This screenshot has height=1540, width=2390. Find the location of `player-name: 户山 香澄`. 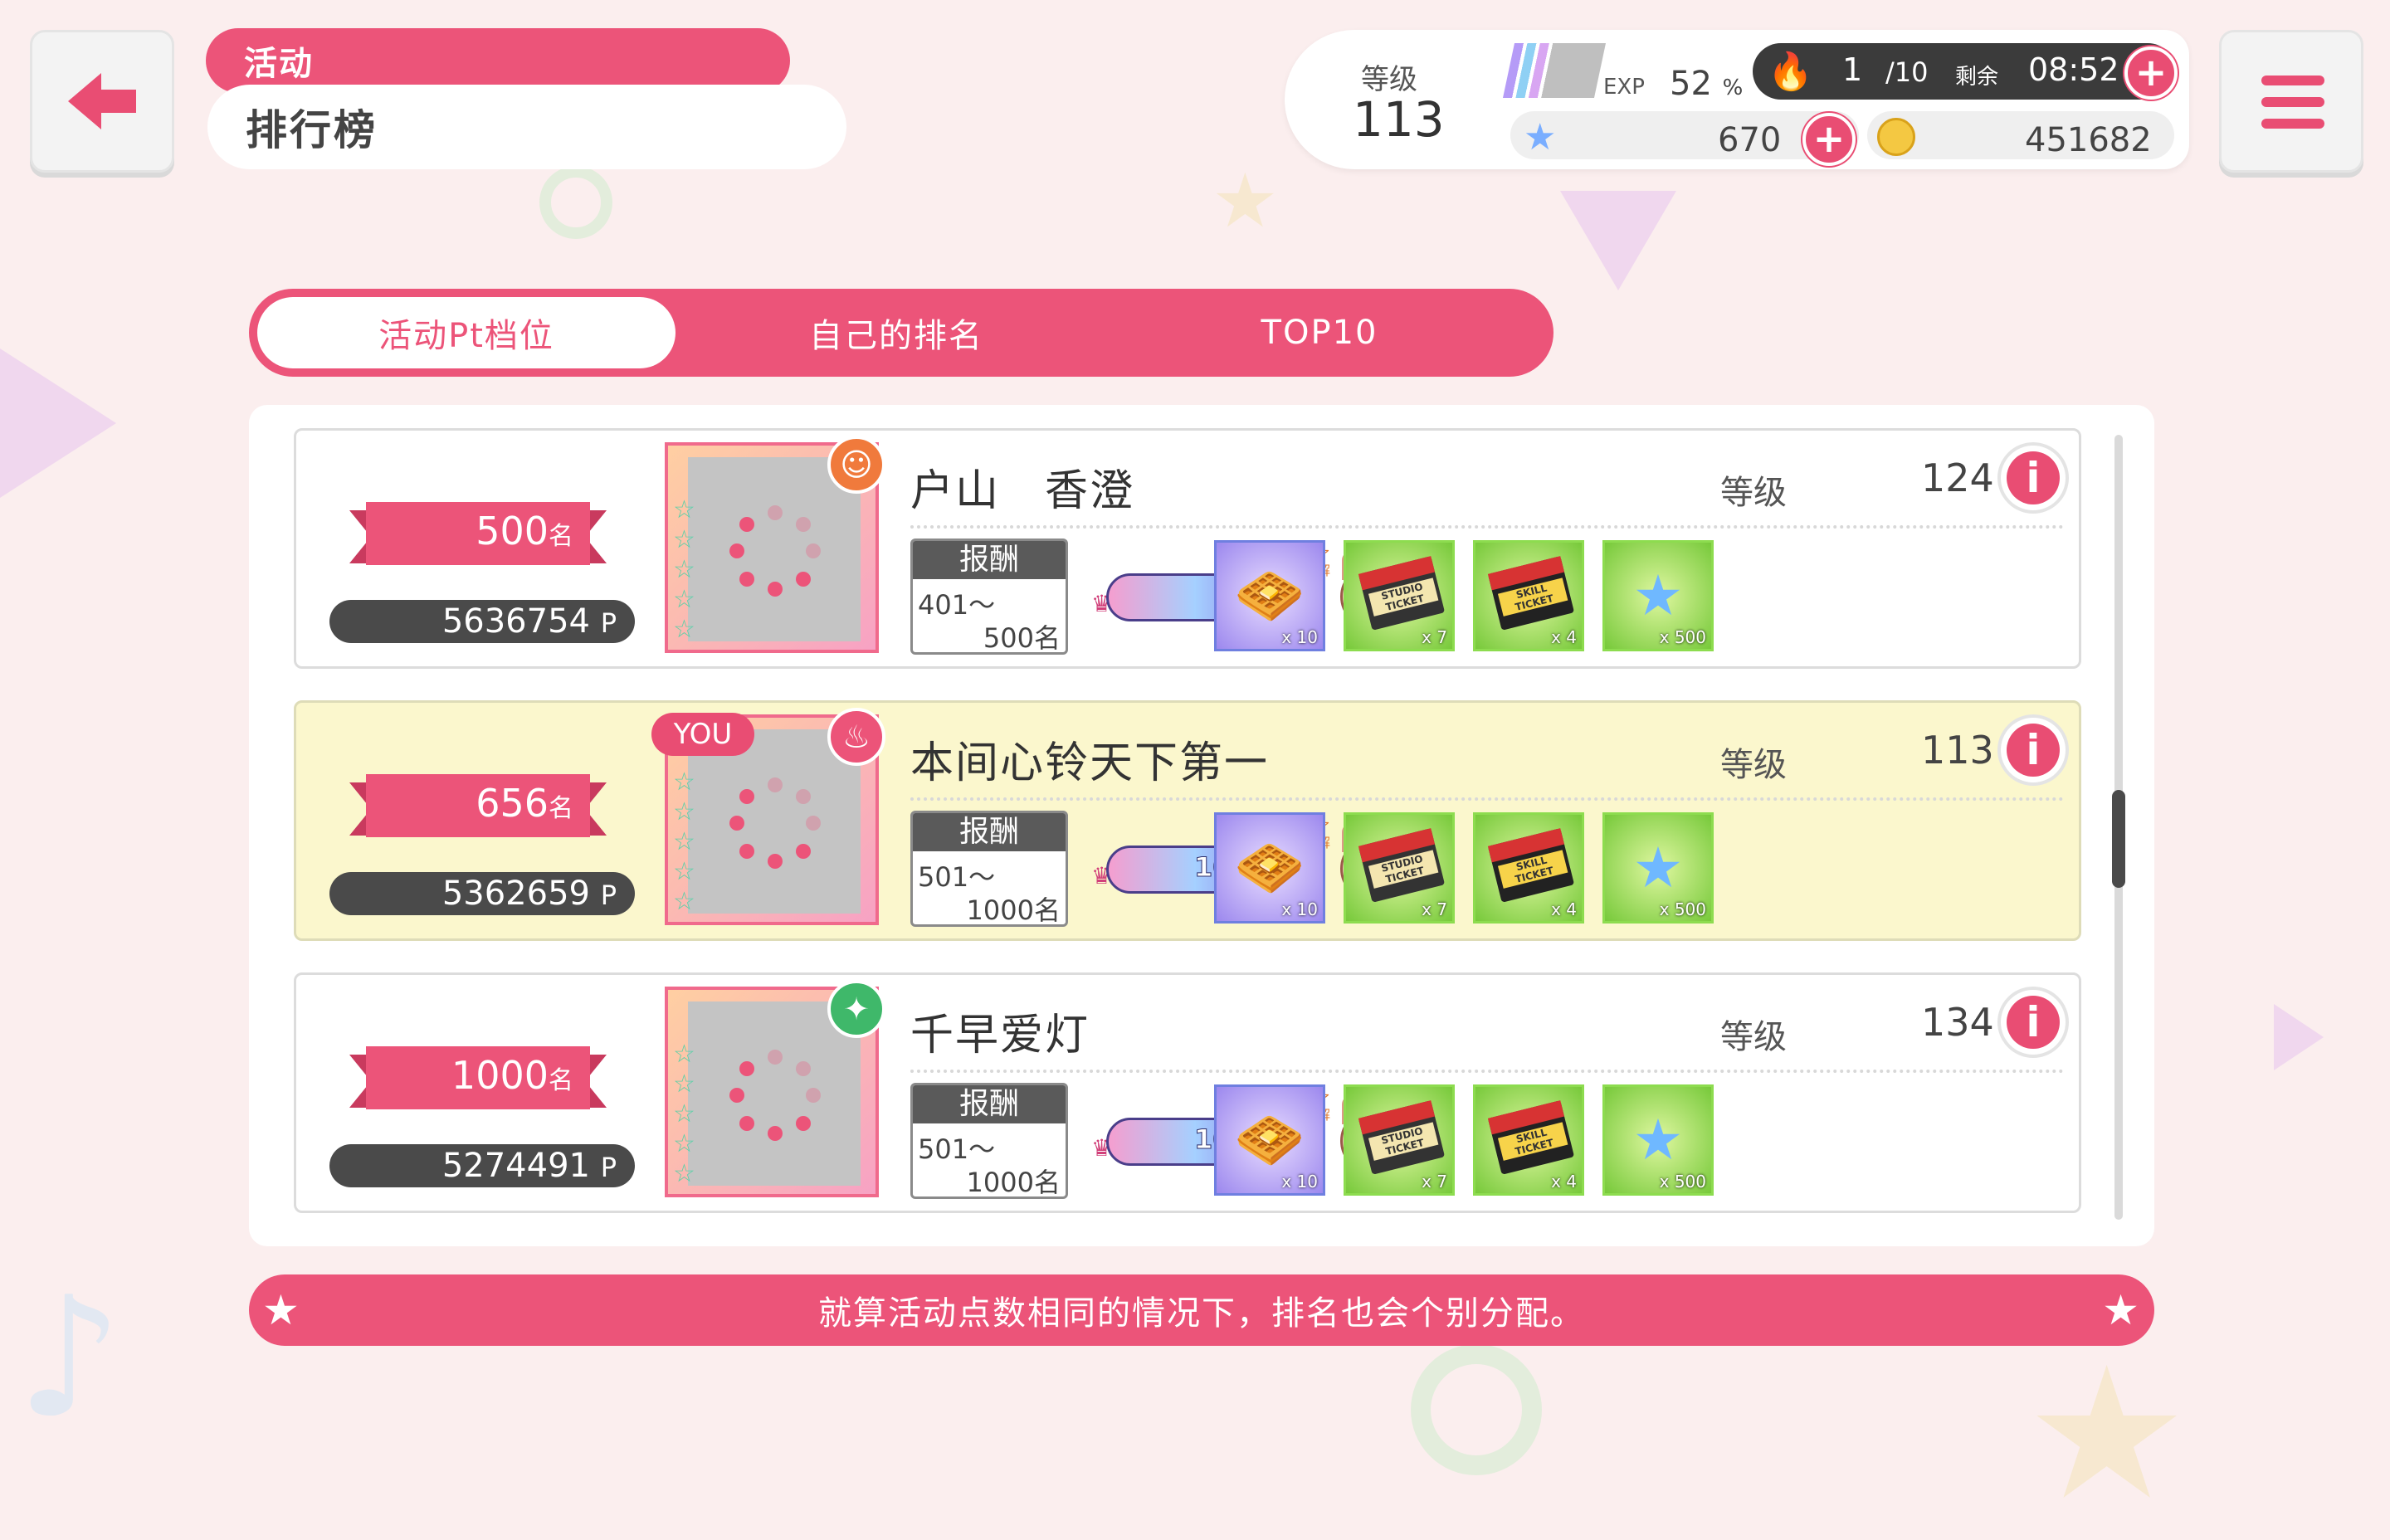

player-name: 户山 香澄 is located at coordinates (1023, 491).